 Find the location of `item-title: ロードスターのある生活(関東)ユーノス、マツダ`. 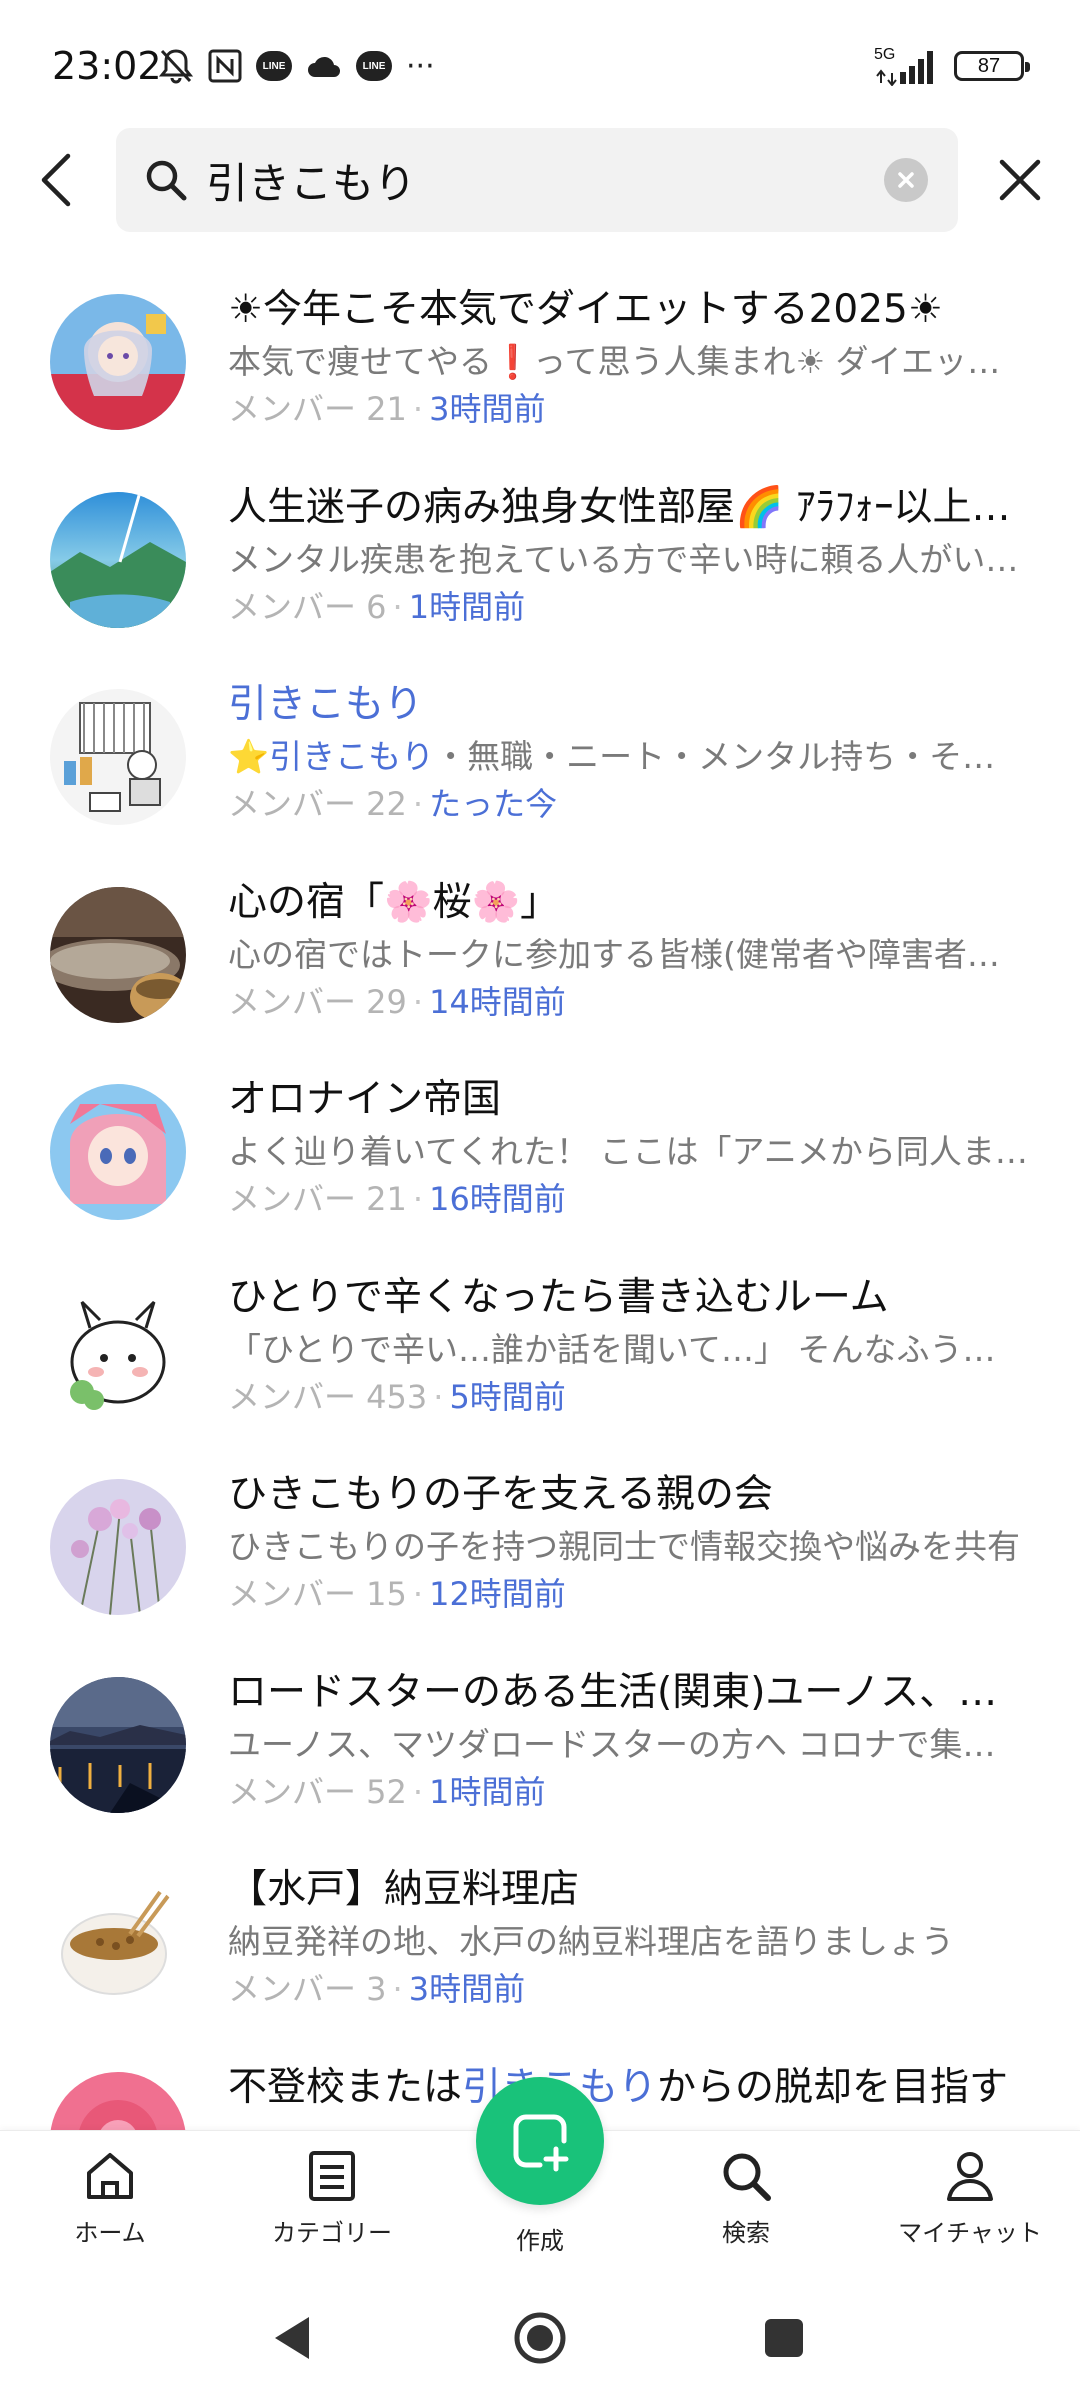

item-title: ロードスターのある生活(関東)ユーノス、マツダ is located at coordinates (628, 1692).